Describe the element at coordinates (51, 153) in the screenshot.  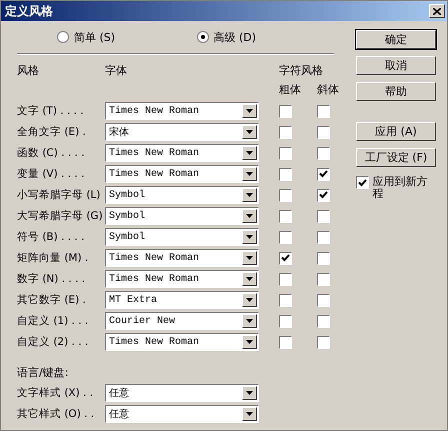
I see `style-label: 函数 (C) . . . .` at that location.